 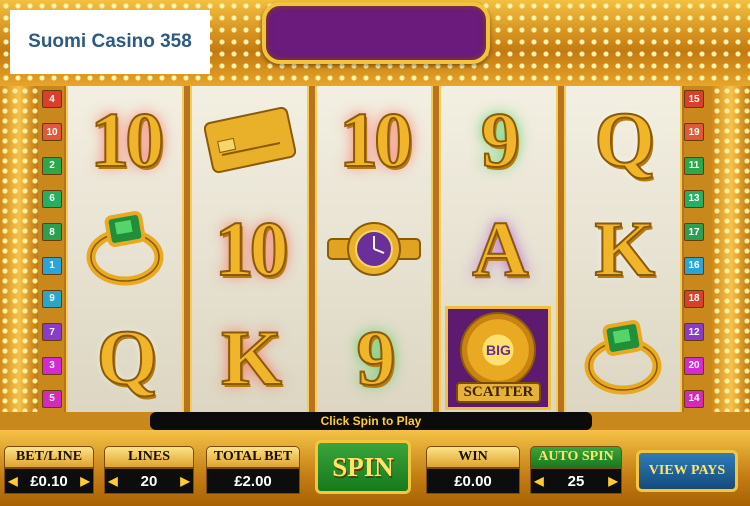 I want to click on lines-value: 20, so click(x=149, y=481).